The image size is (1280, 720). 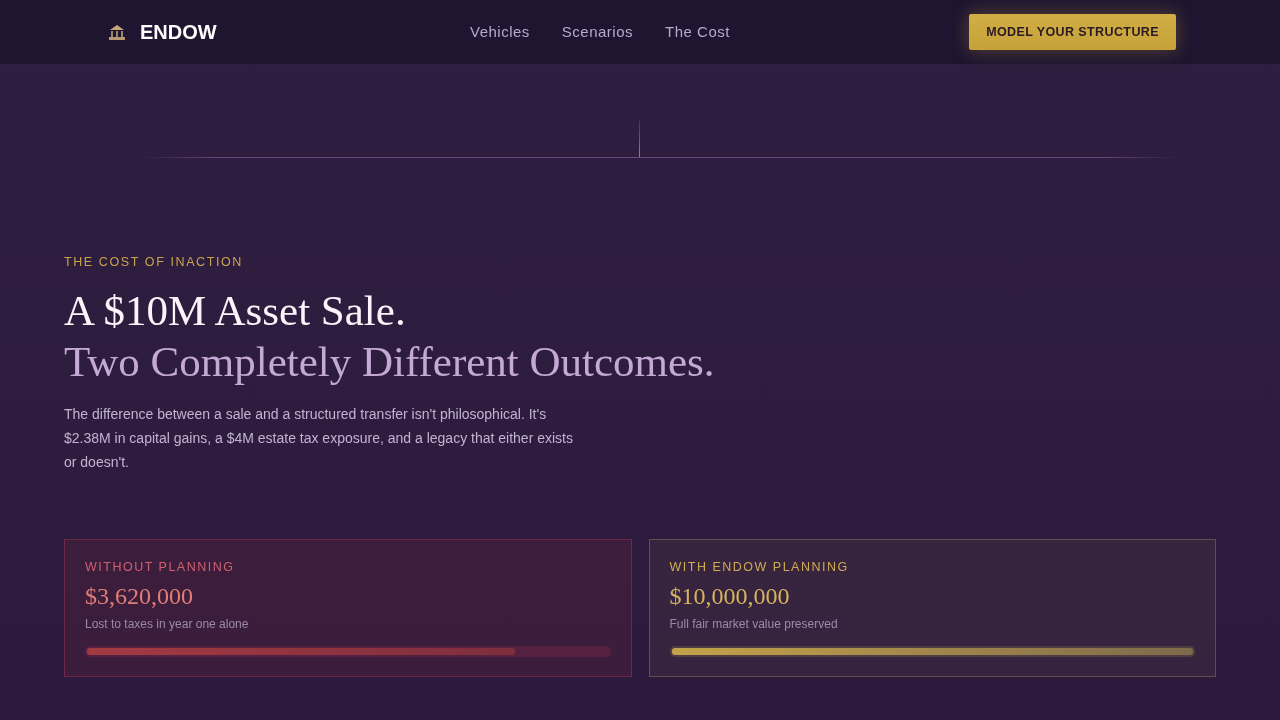 I want to click on nav-link: Vehicles, so click(x=499, y=32).